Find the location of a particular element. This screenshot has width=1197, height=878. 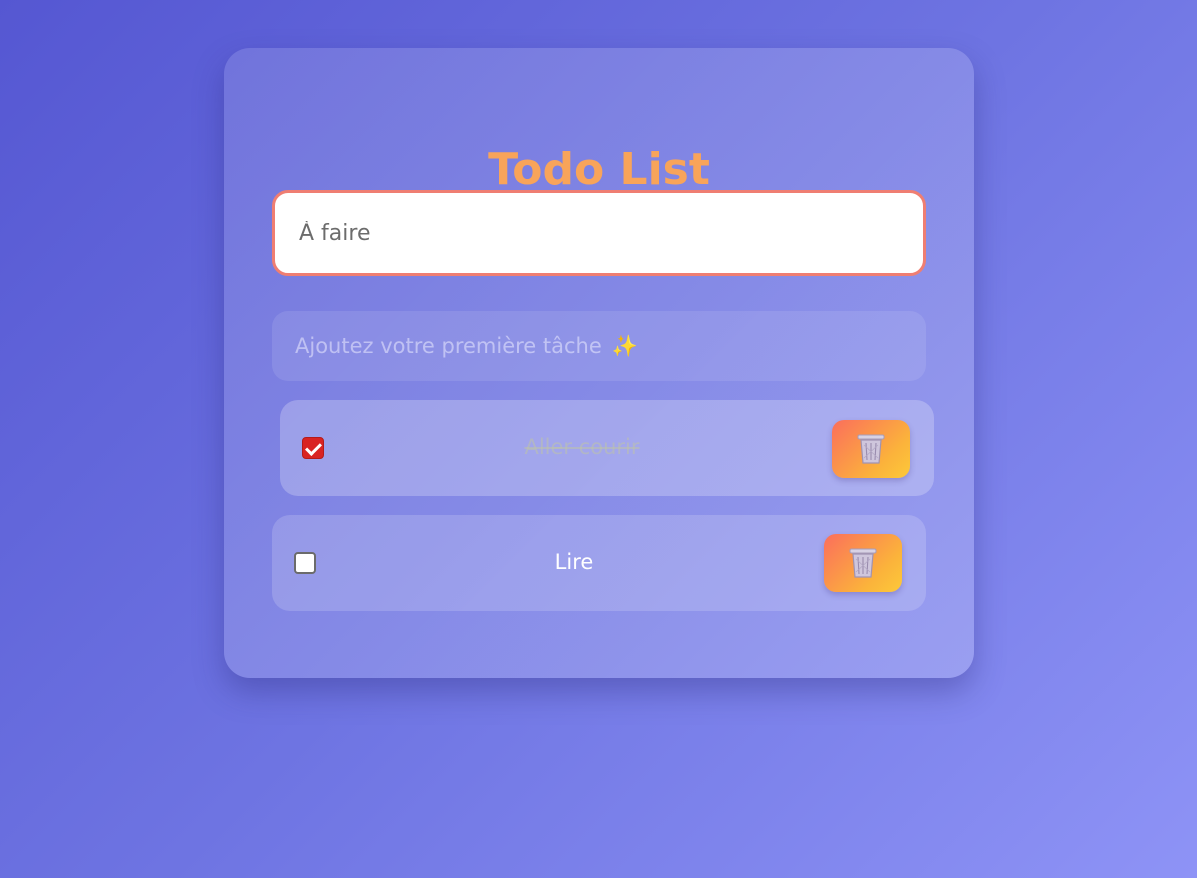

sparkle-icon: ✨ is located at coordinates (624, 345).